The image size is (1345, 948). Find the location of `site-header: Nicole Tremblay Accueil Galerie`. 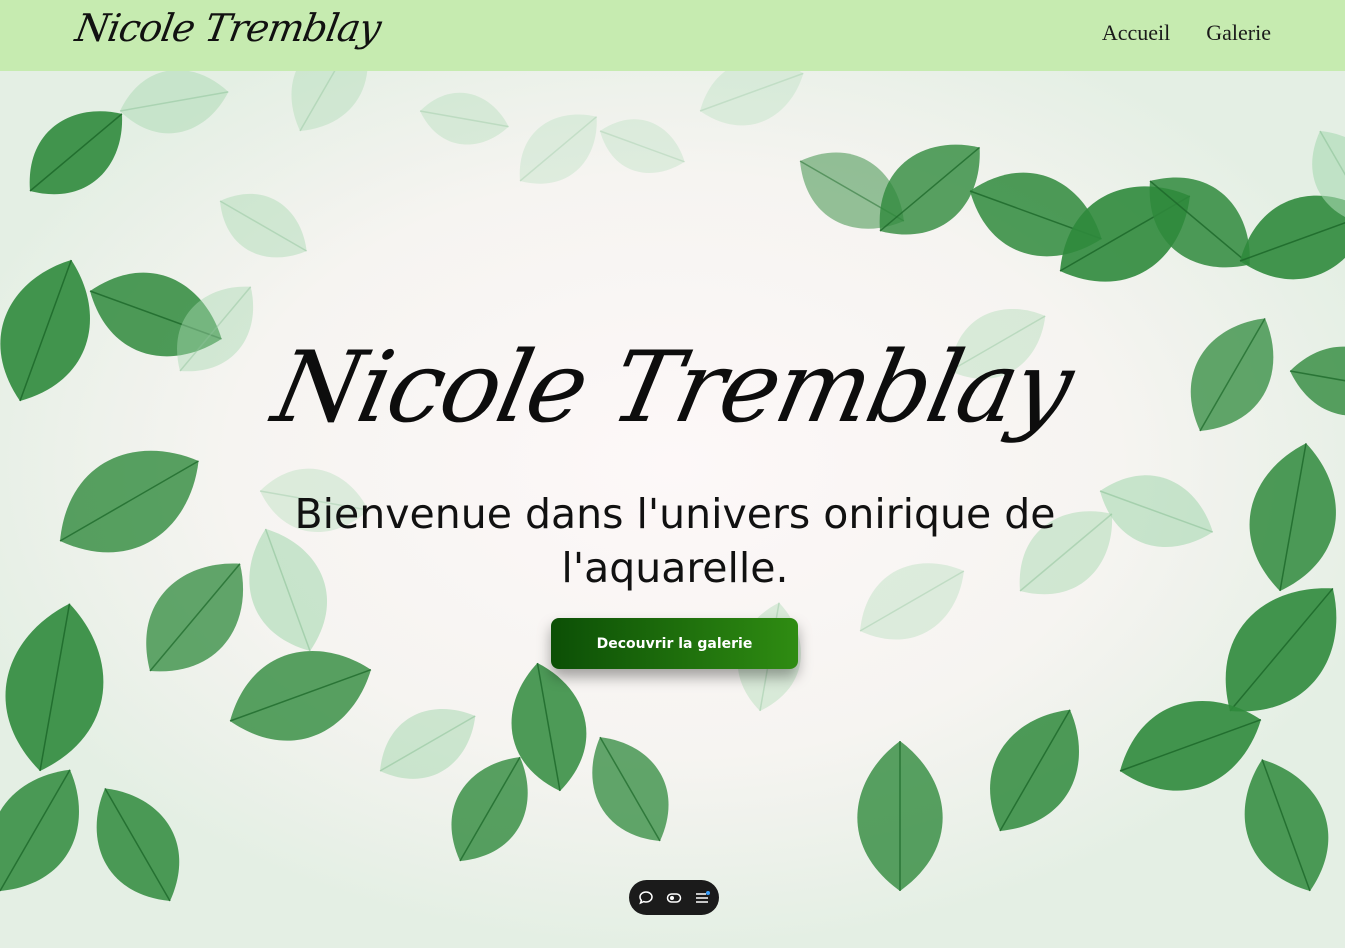

site-header: Nicole Tremblay Accueil Galerie is located at coordinates (672, 35).